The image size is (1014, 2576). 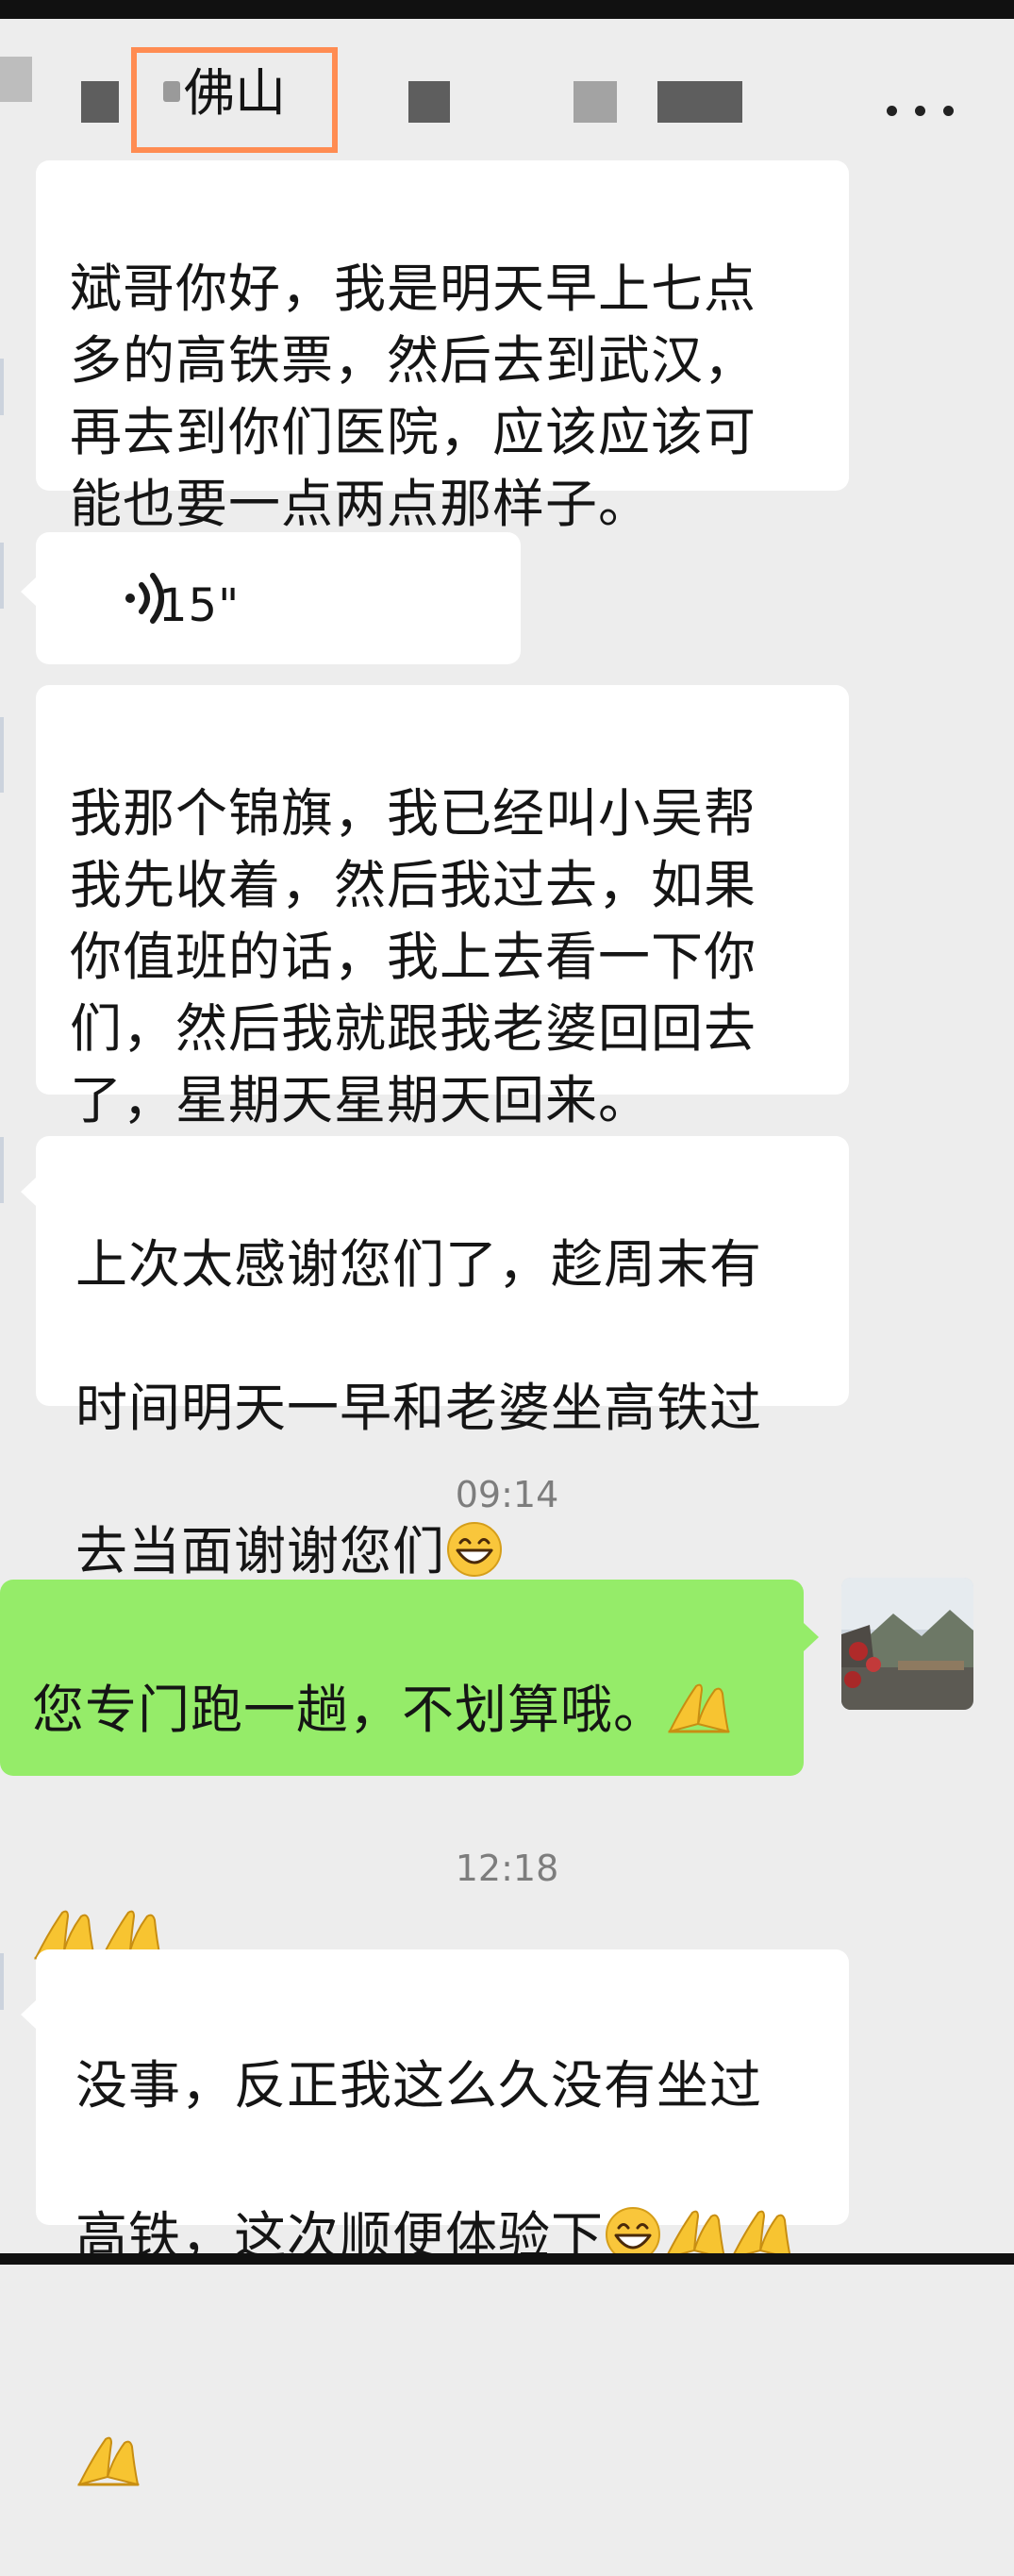 What do you see at coordinates (442, 1358) in the screenshot?
I see `message-bubble: 上次太感谢您们了，趁周末有 时间明天一早和老婆坐高铁过 去当面谢谢您们` at bounding box center [442, 1358].